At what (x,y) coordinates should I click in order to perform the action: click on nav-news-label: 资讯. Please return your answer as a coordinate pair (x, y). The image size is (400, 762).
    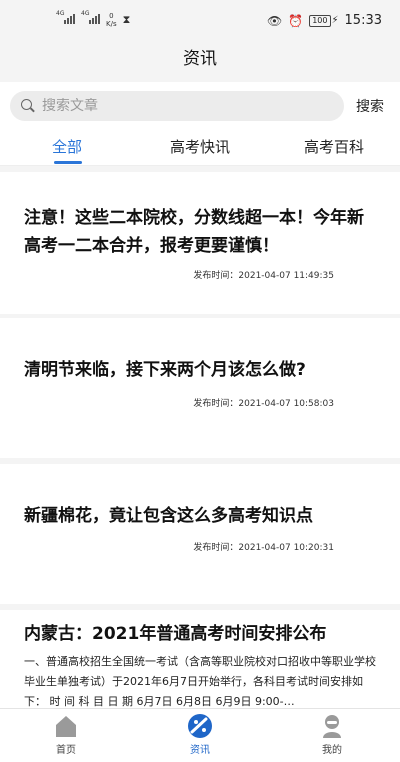
    Looking at the image, I should click on (200, 750).